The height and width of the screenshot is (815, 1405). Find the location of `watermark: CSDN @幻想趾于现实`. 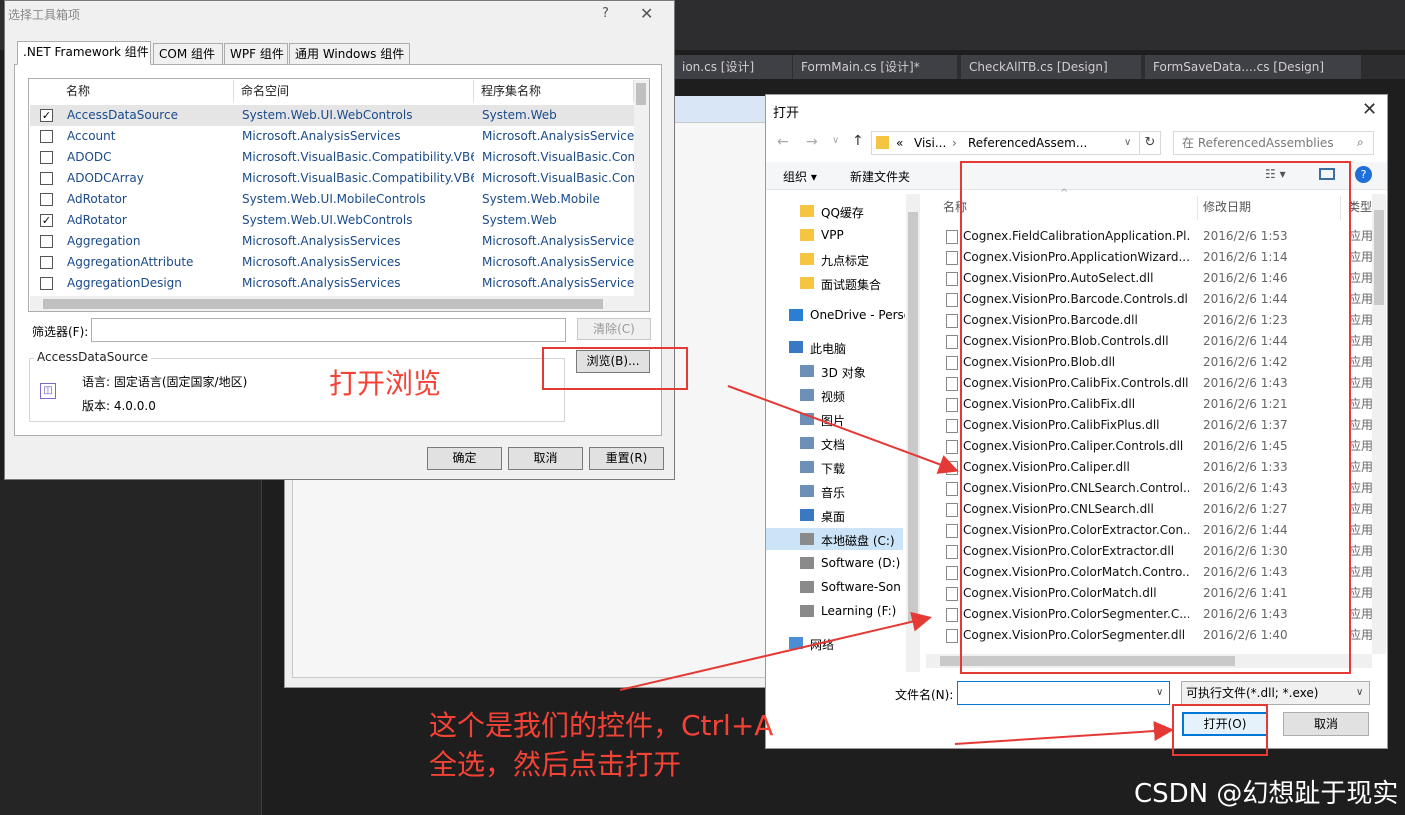

watermark: CSDN @幻想趾于现实 is located at coordinates (1266, 794).